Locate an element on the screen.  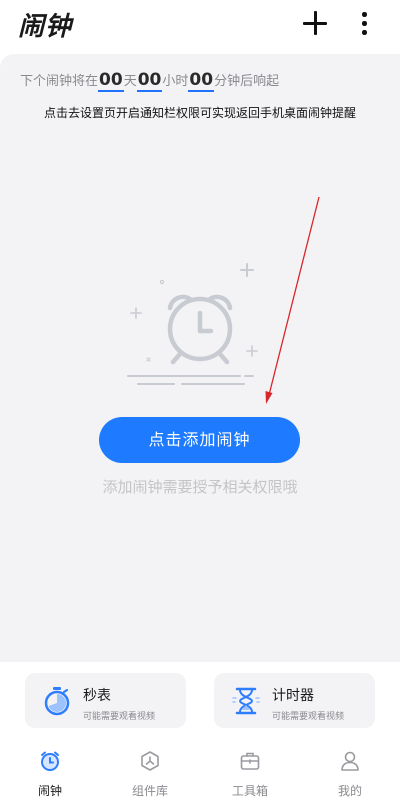
countdown-suffix: 分钟后响起 is located at coordinates (247, 81).